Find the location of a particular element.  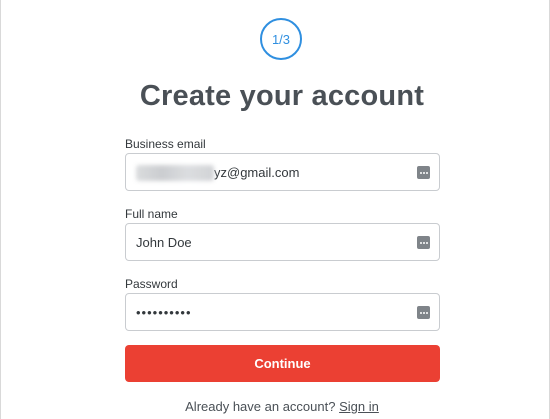

email-label: Business email is located at coordinates (165, 144).